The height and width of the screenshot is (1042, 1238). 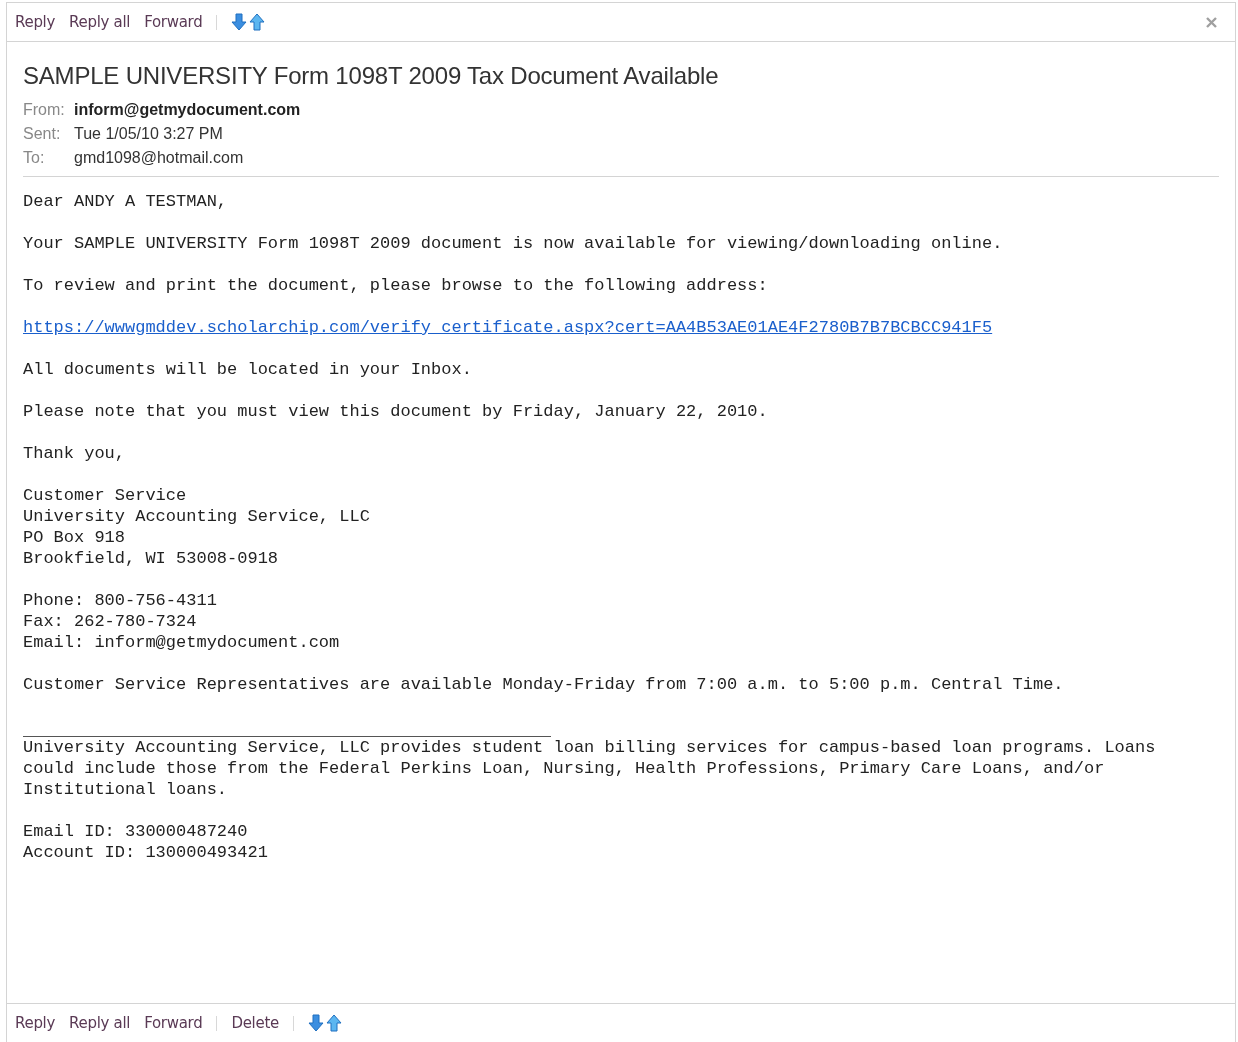 What do you see at coordinates (42, 134) in the screenshot?
I see `field-label: Sent:` at bounding box center [42, 134].